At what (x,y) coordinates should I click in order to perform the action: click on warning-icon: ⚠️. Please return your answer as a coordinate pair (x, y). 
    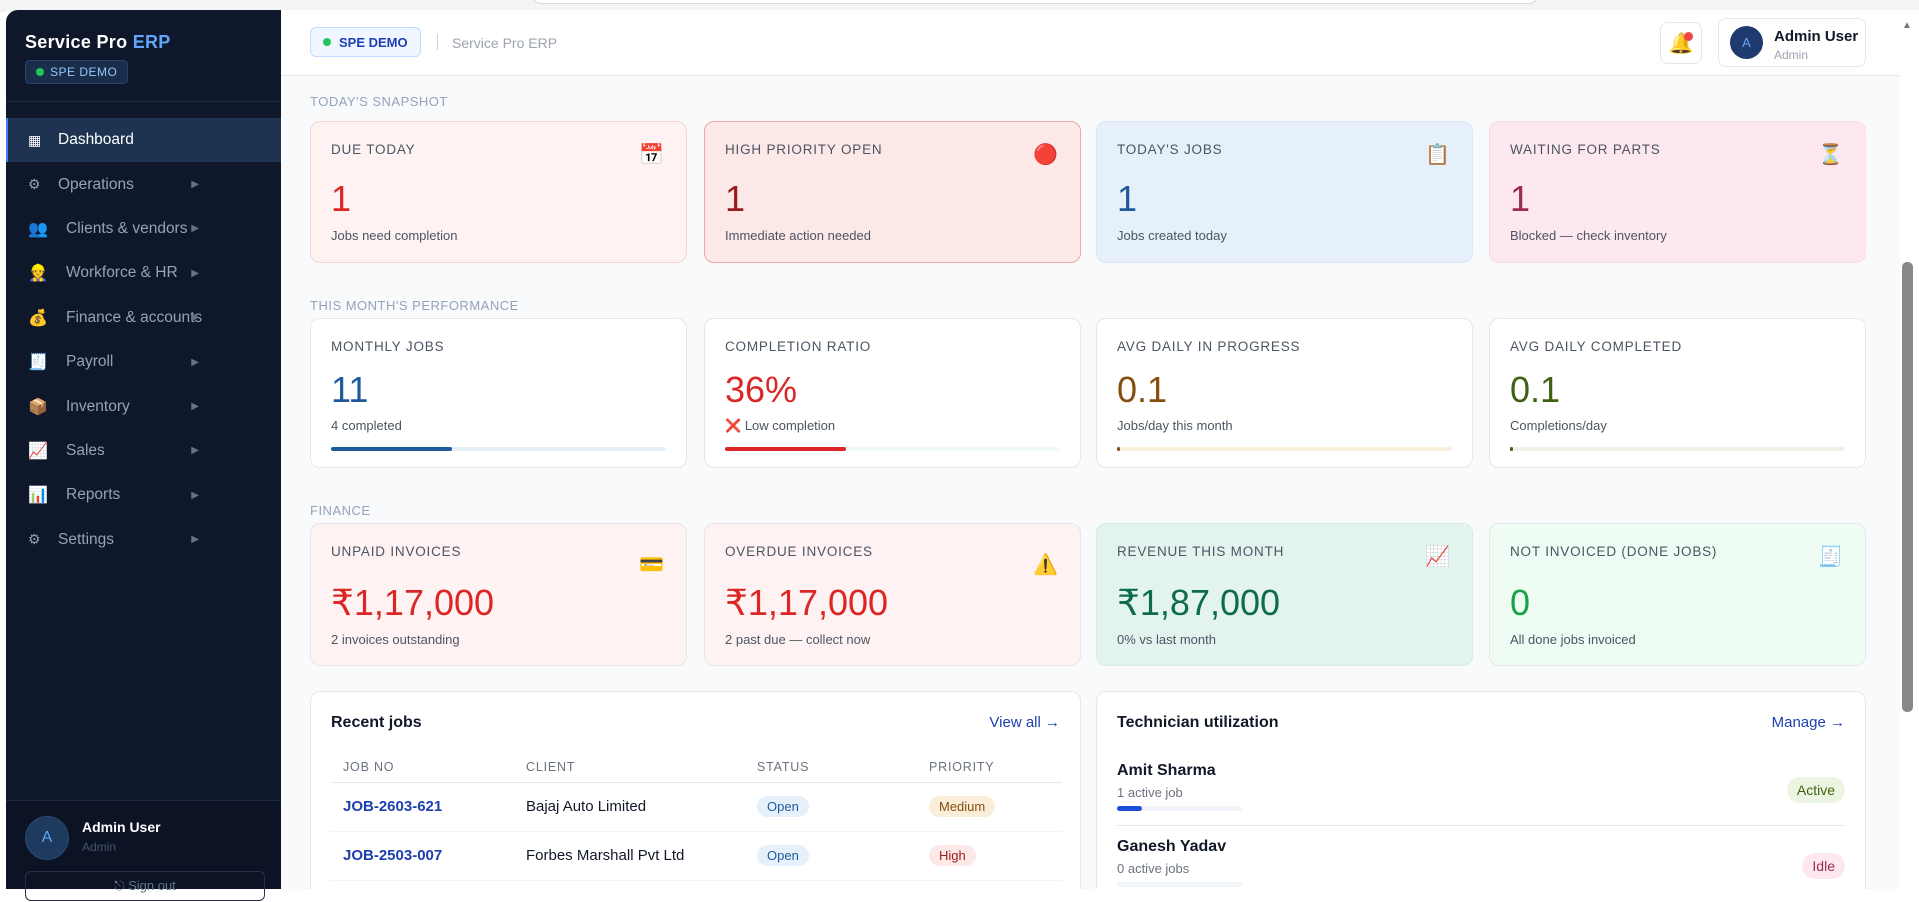
    Looking at the image, I should click on (1045, 565).